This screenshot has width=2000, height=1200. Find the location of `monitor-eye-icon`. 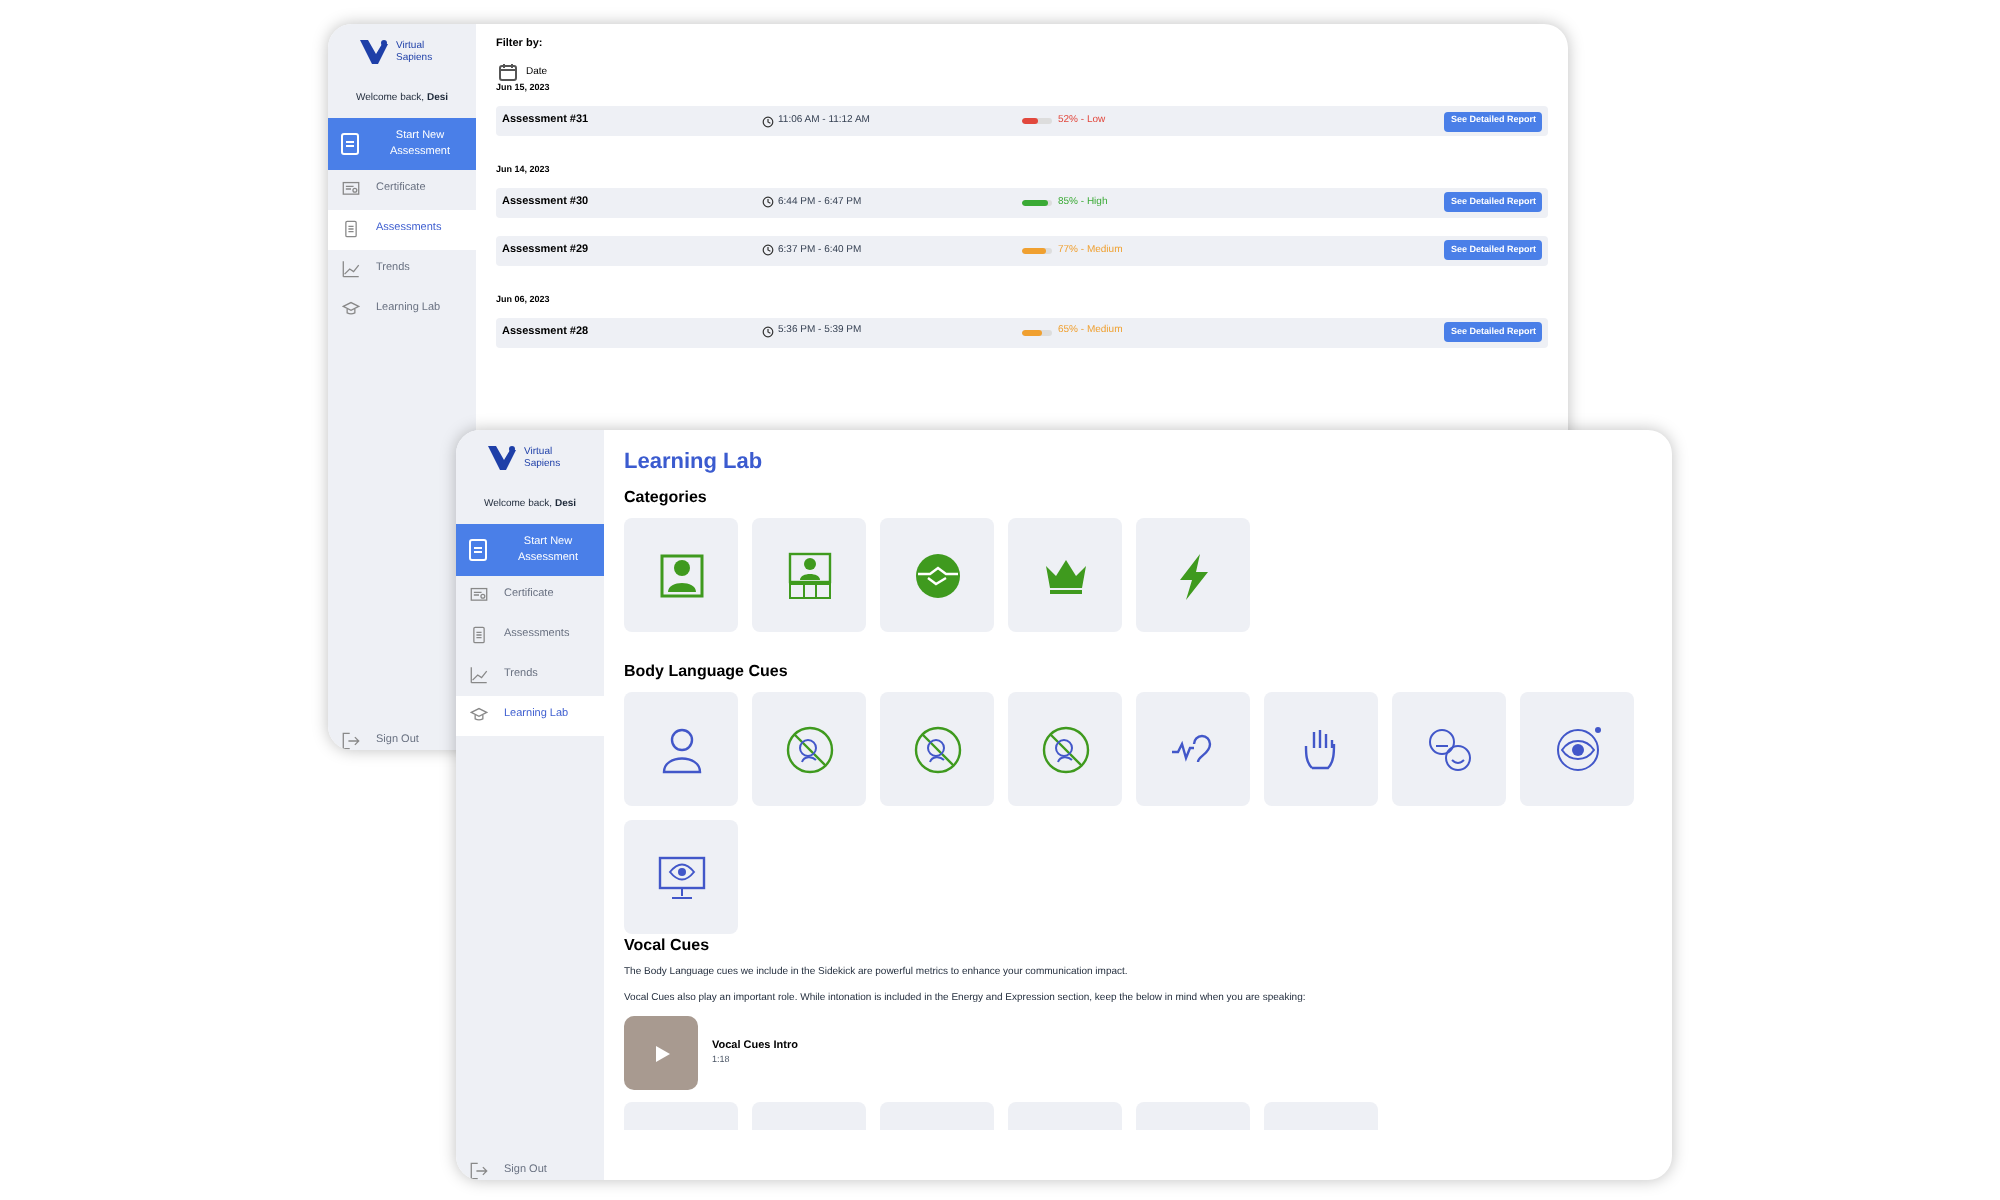

monitor-eye-icon is located at coordinates (681, 877).